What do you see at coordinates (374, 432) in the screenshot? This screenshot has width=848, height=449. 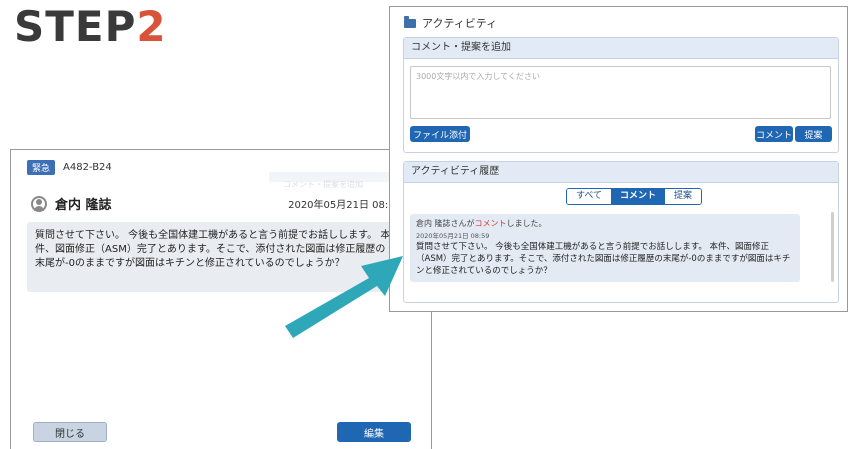 I see `edit-button: 編集` at bounding box center [374, 432].